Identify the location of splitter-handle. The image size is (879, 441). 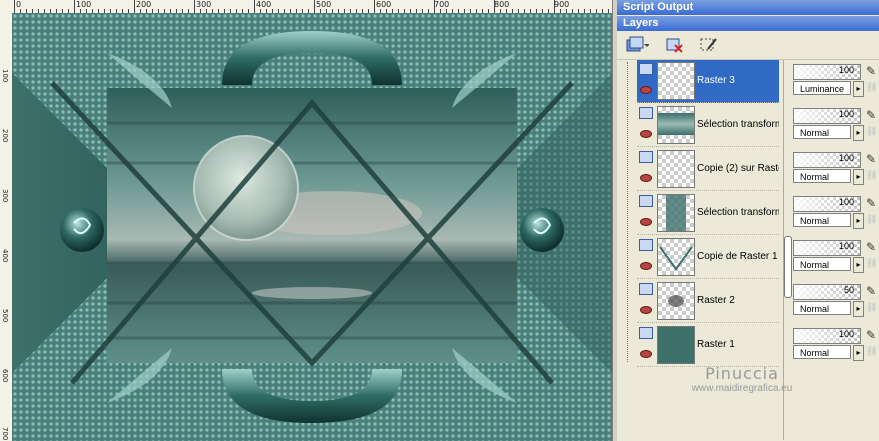
(788, 267).